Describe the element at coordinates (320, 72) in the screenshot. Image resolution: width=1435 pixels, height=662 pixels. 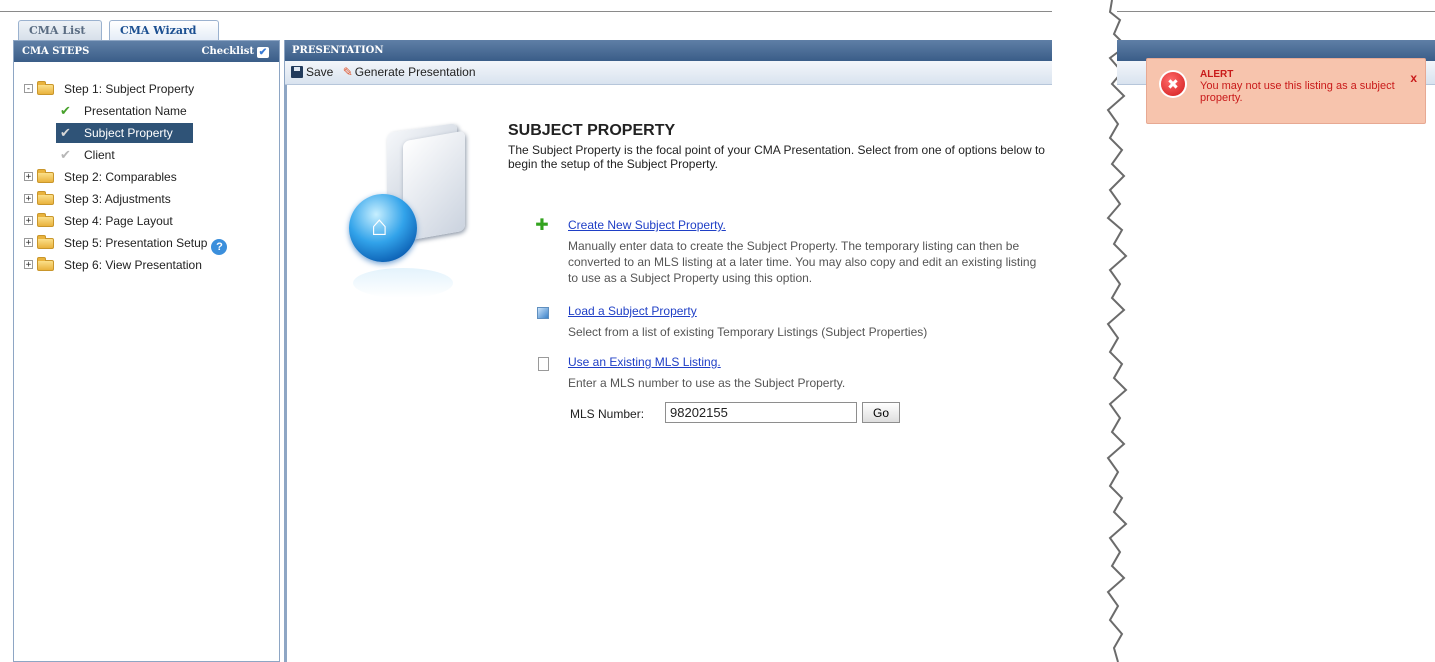
I see `save-label: Save` at that location.